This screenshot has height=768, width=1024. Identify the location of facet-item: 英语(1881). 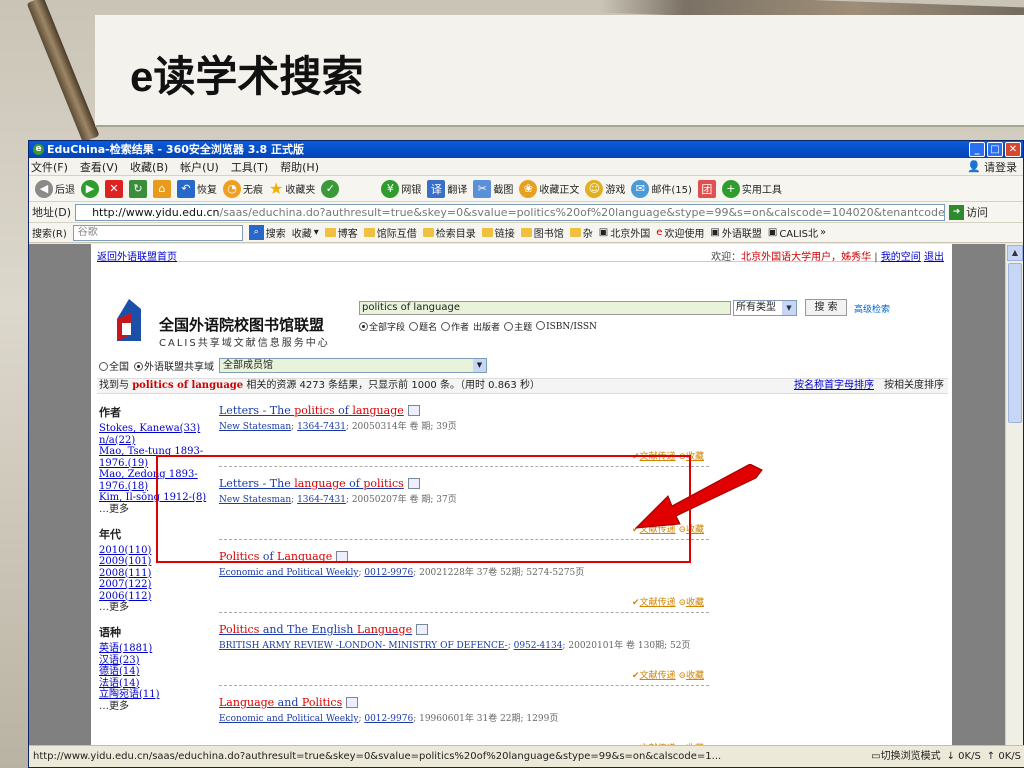
(157, 649).